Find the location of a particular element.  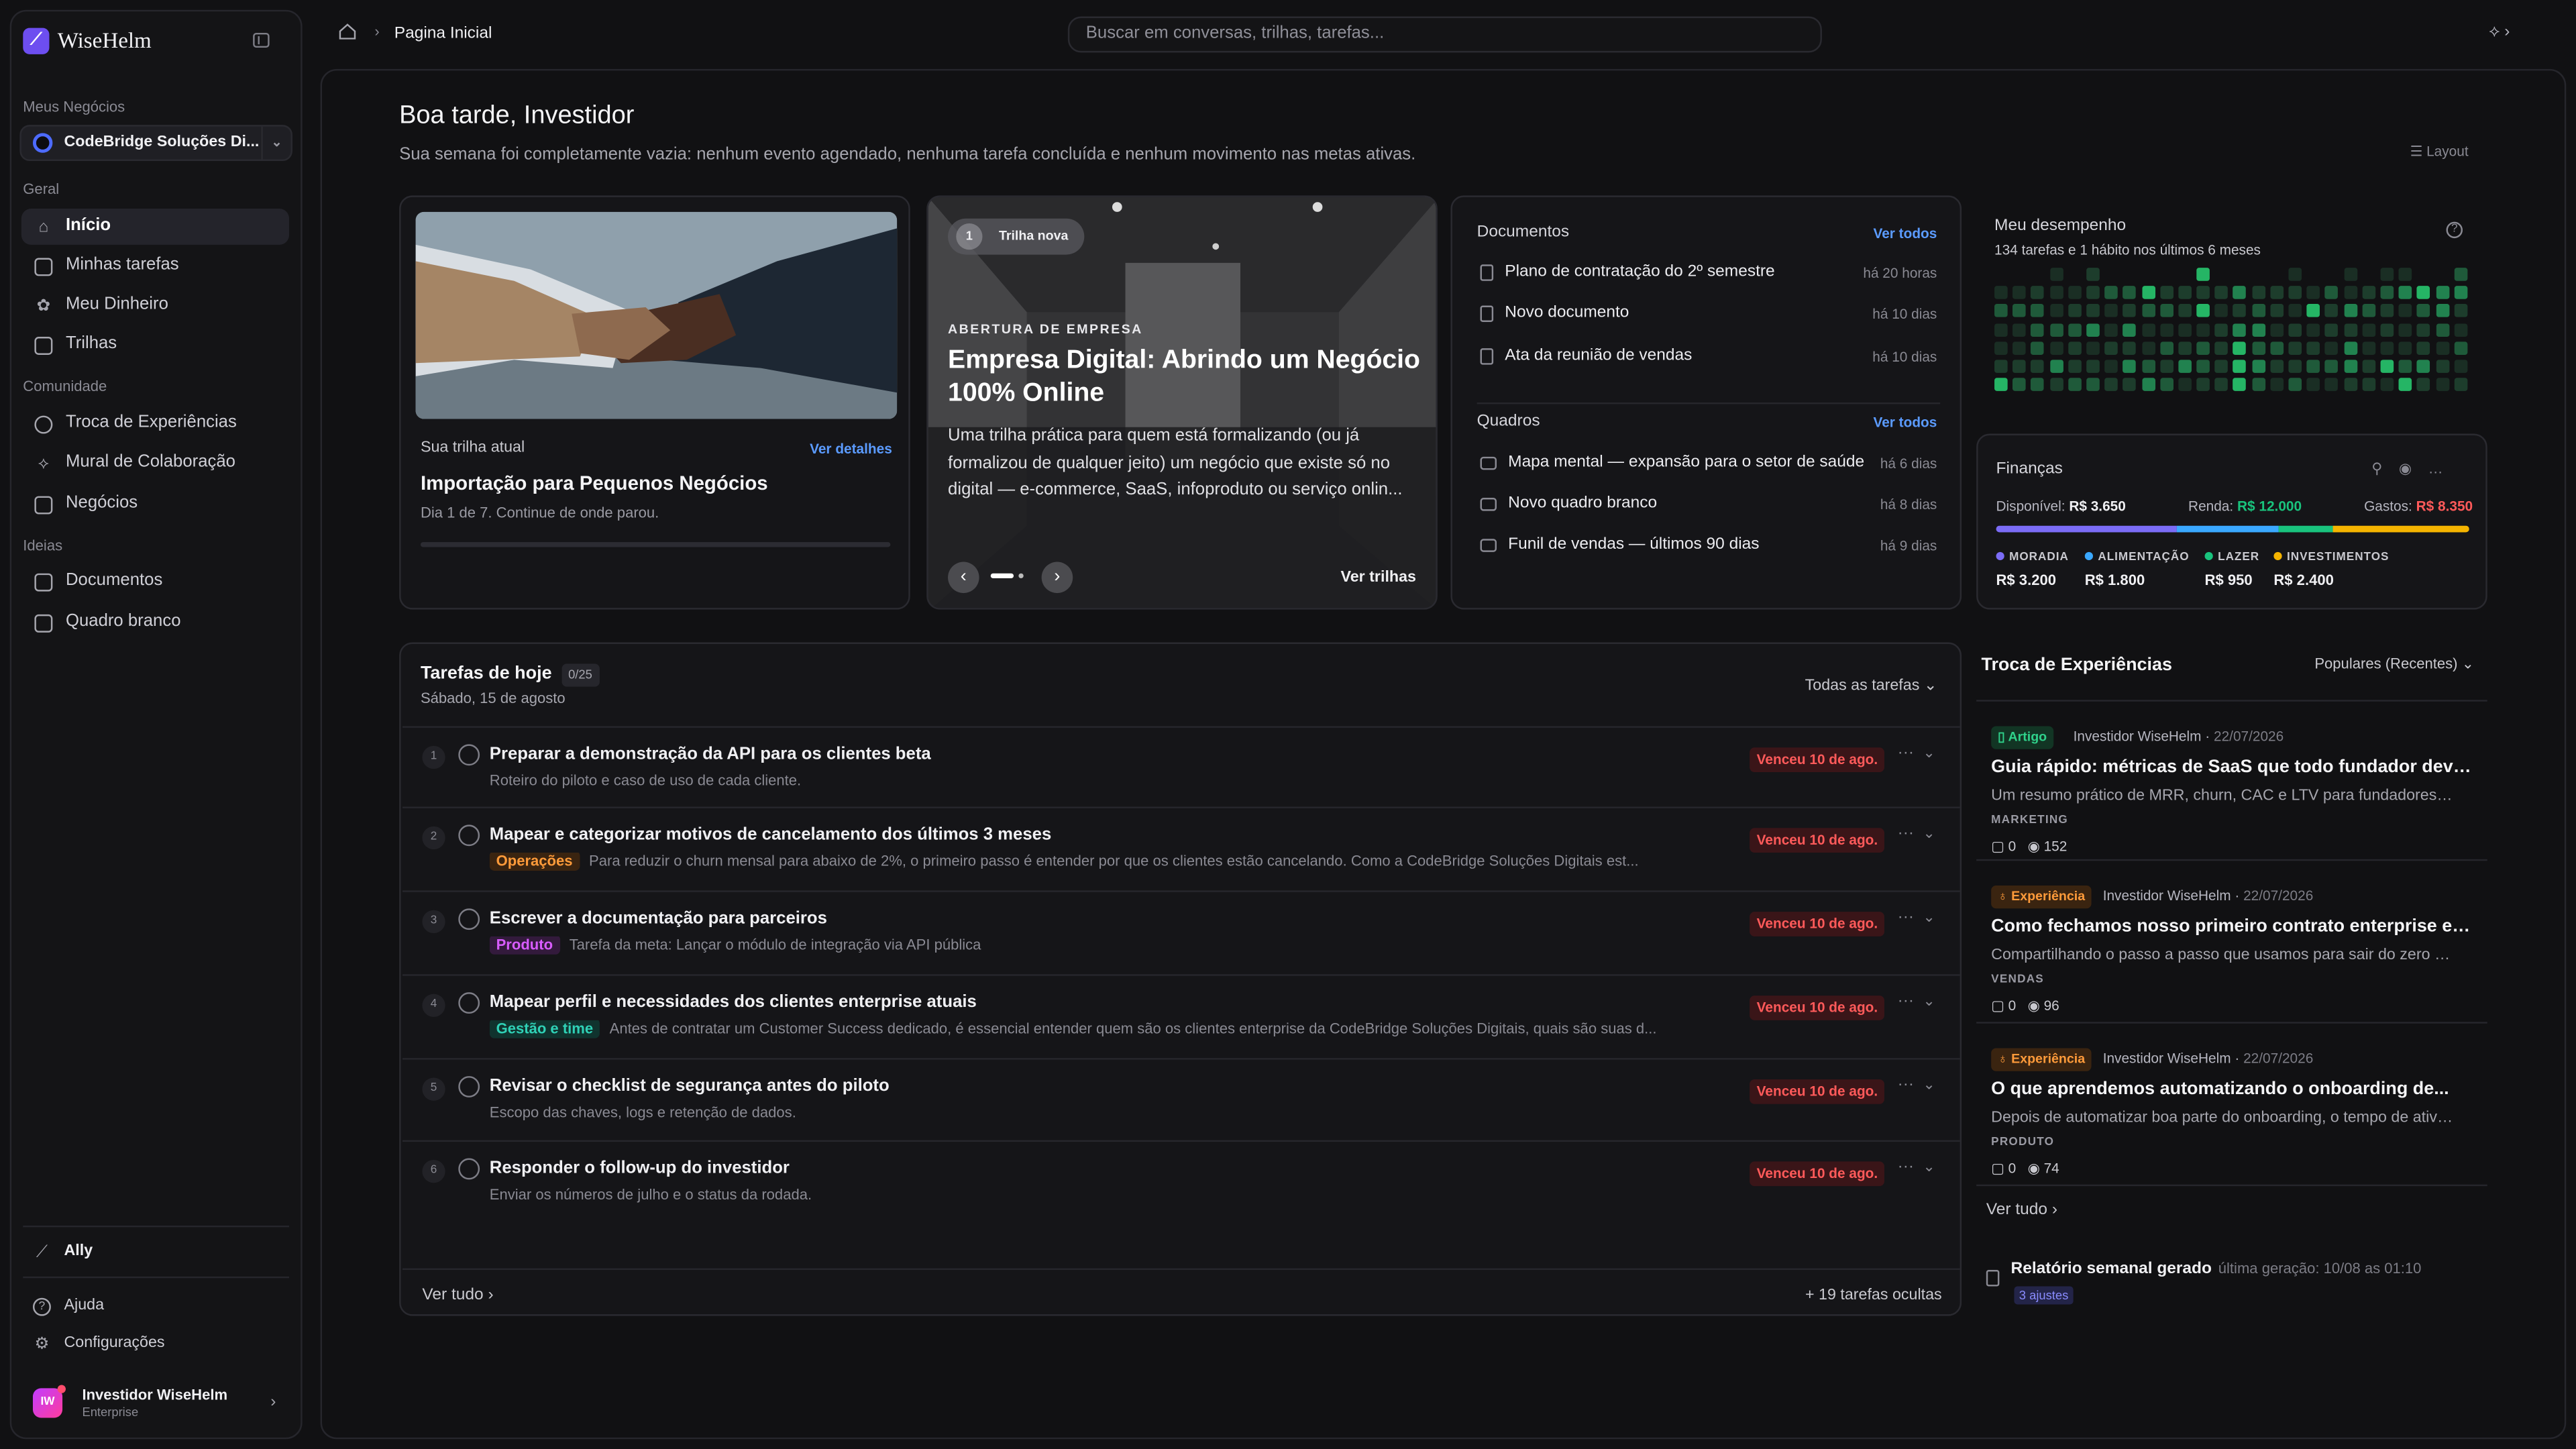

category-value: R$ 2.400 is located at coordinates (2303, 580).